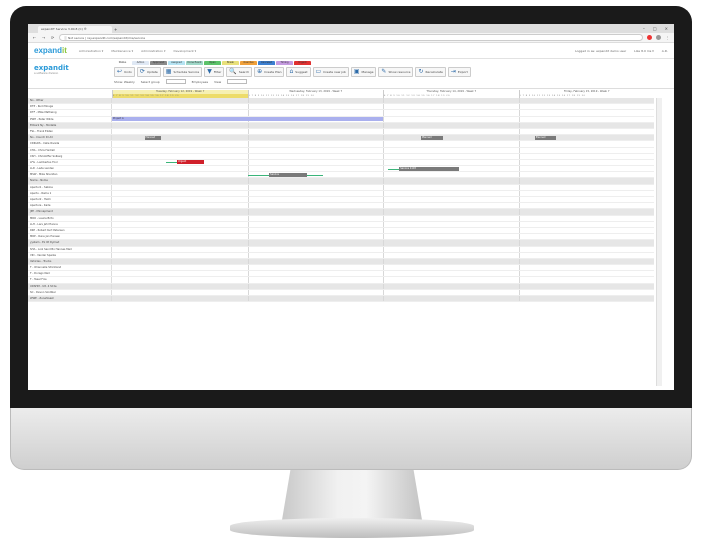 This screenshot has width=702, height=552. What do you see at coordinates (233, 71) in the screenshot?
I see `toolbar-button-icon: 🔍` at bounding box center [233, 71].